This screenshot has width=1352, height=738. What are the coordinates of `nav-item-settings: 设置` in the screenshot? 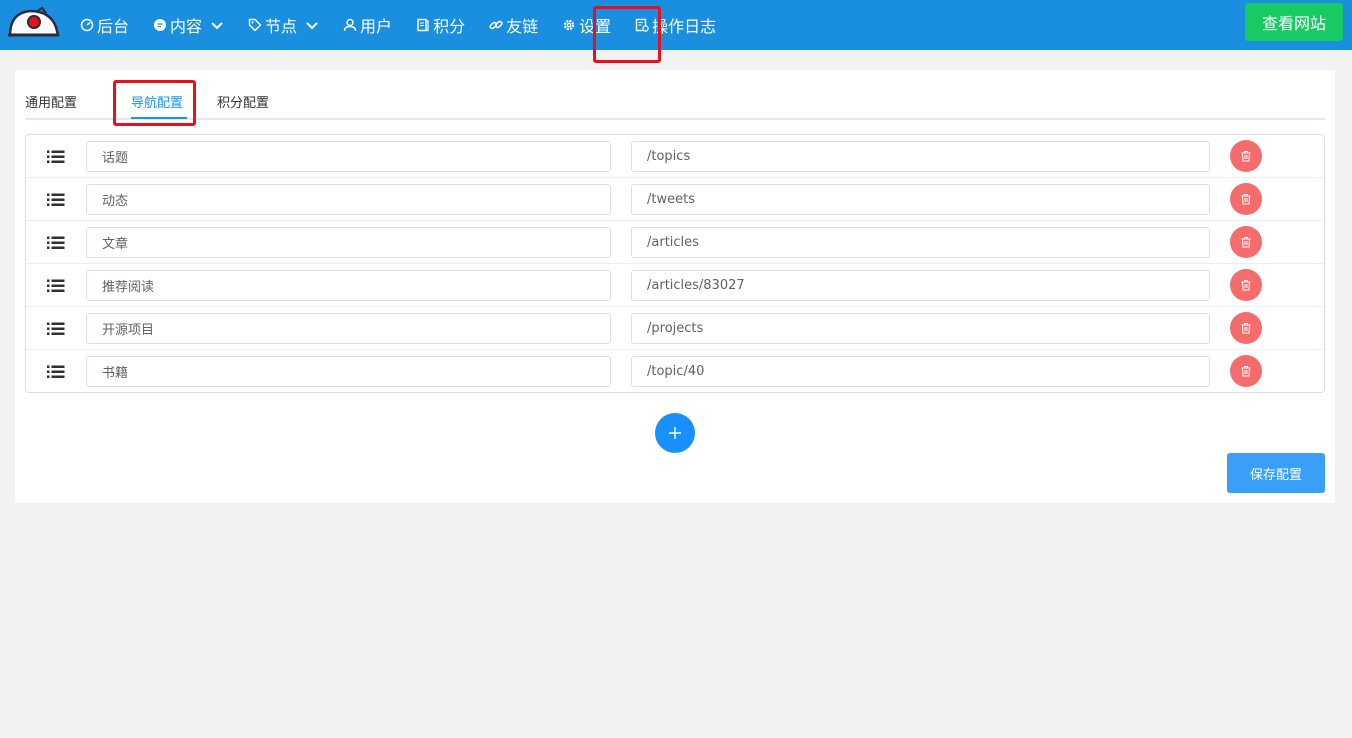 It's located at (592, 25).